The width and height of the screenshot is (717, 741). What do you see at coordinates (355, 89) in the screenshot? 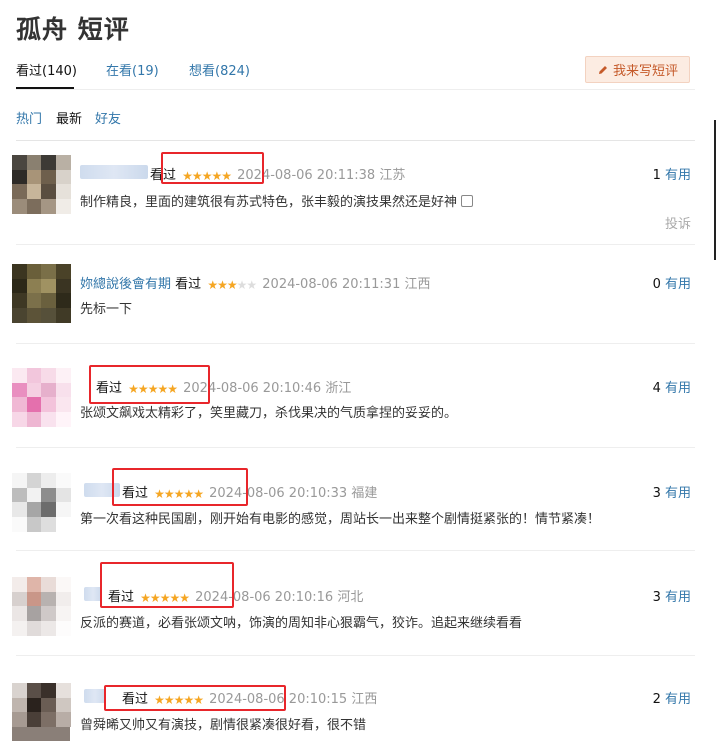
I see `tabs-divider` at bounding box center [355, 89].